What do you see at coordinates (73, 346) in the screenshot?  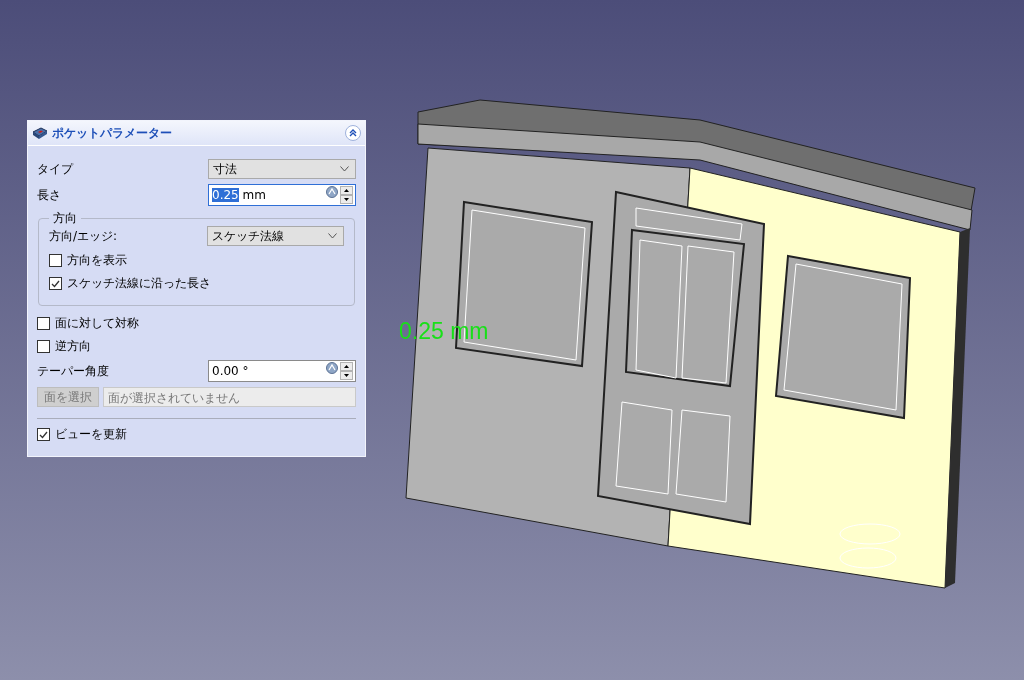 I see `checkbox-label: 逆方向` at bounding box center [73, 346].